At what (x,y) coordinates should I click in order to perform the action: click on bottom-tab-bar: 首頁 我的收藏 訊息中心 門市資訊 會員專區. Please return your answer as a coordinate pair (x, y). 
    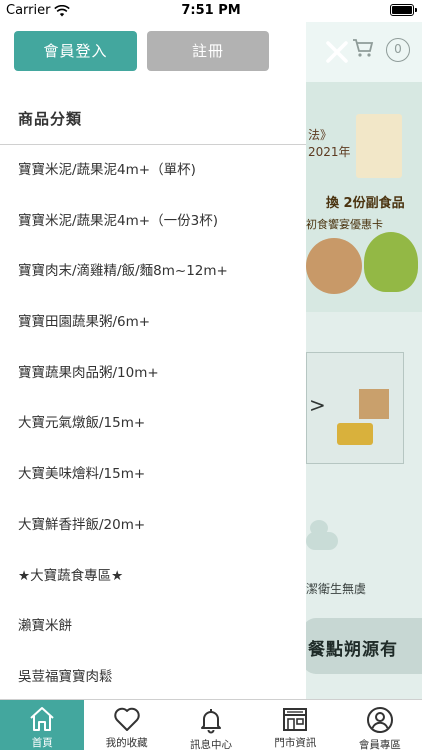
    Looking at the image, I should click on (211, 724).